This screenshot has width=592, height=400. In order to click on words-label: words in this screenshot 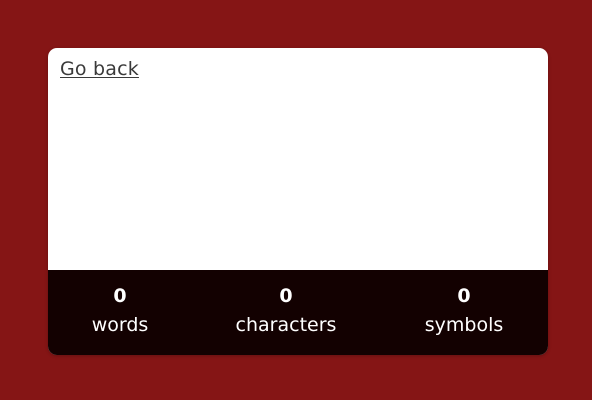, I will do `click(120, 325)`.